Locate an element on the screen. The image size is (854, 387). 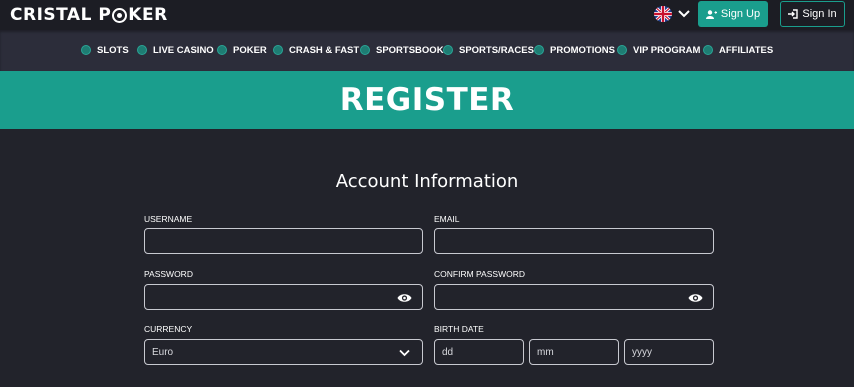
nav-item-slots: SLOTS is located at coordinates (105, 50).